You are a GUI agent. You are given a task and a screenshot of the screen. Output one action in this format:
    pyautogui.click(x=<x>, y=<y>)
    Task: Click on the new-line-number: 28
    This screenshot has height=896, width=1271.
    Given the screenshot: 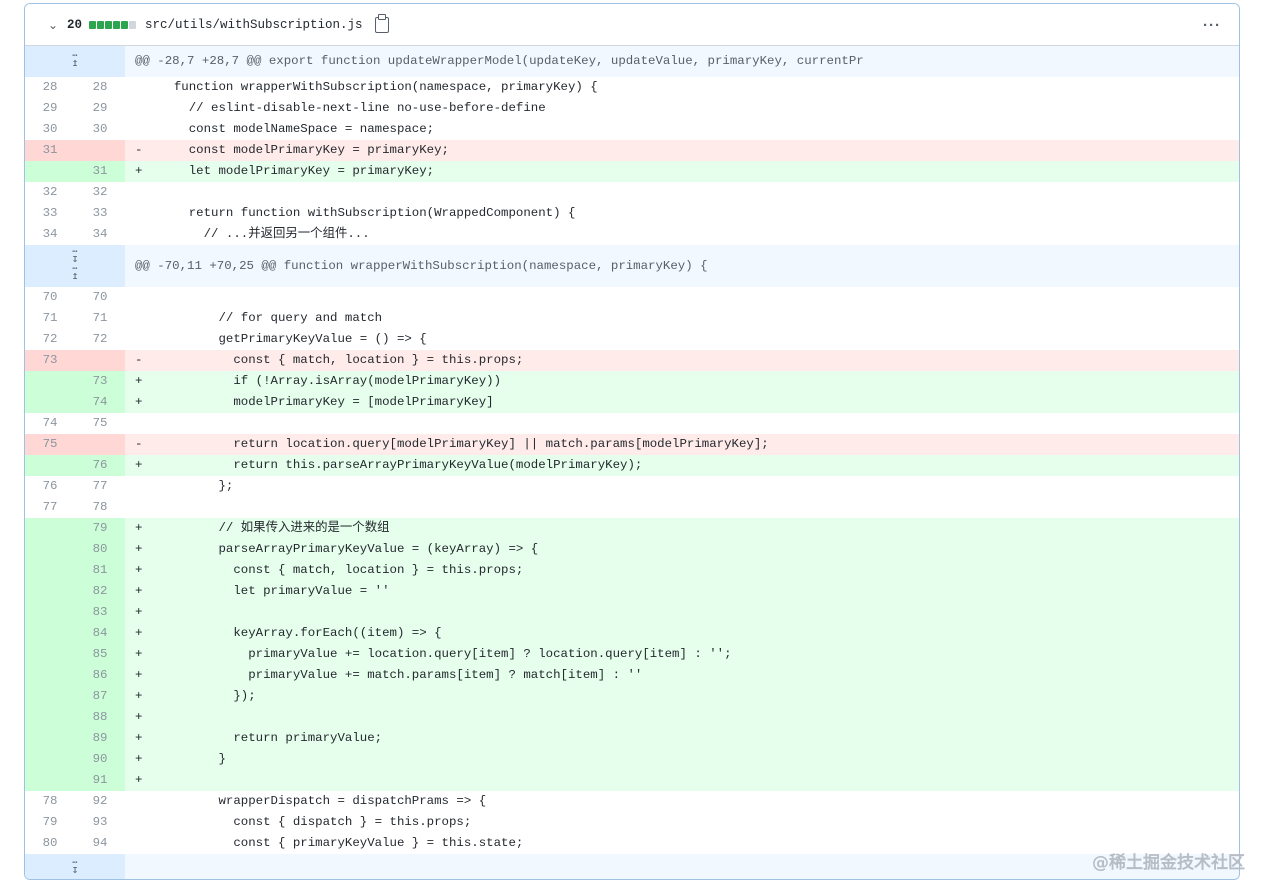 What is the action you would take?
    pyautogui.click(x=100, y=87)
    